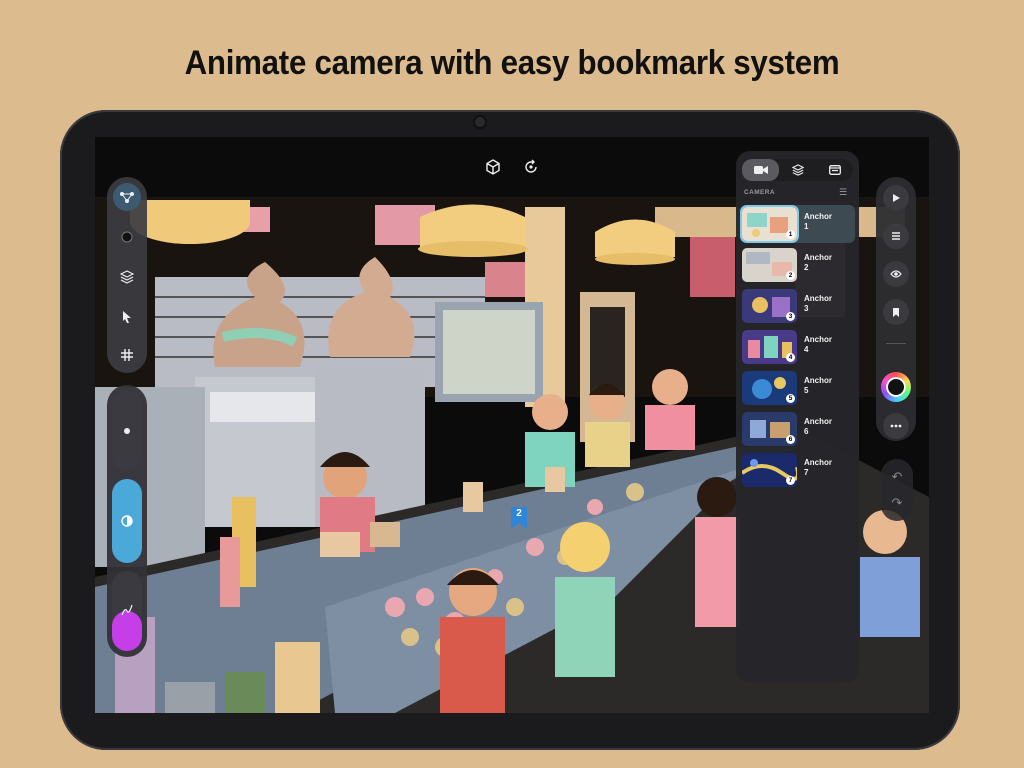  I want to click on anchor-thumbnail: 6, so click(769, 429).